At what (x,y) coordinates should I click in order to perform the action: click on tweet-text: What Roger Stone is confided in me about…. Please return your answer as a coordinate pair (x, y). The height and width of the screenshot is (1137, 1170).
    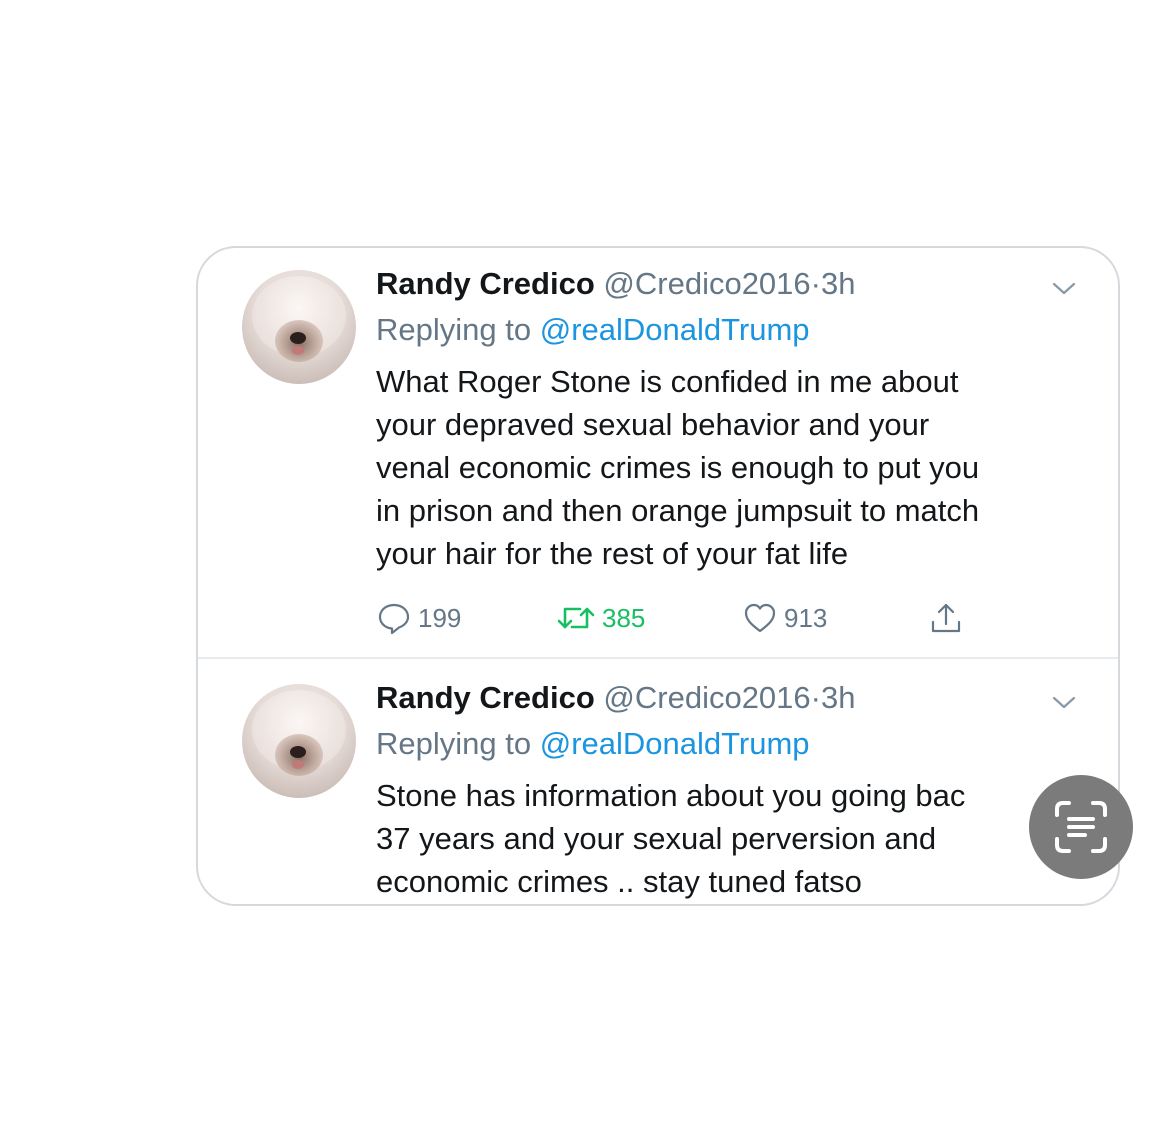
    Looking at the image, I should click on (678, 467).